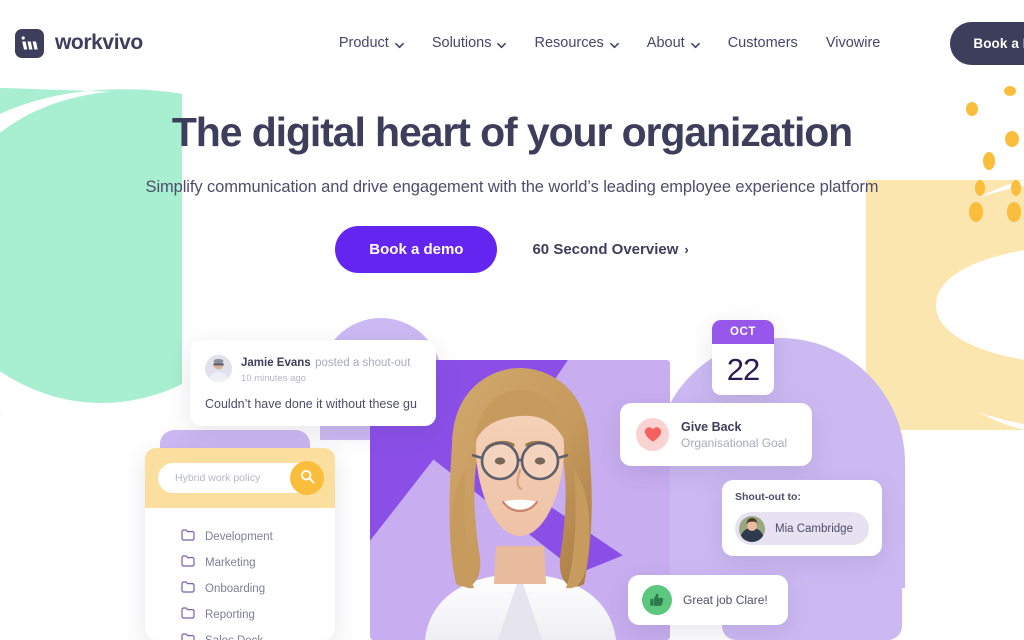 This screenshot has height=640, width=1024. Describe the element at coordinates (711, 426) in the screenshot. I see `goal-title: Give Back` at that location.